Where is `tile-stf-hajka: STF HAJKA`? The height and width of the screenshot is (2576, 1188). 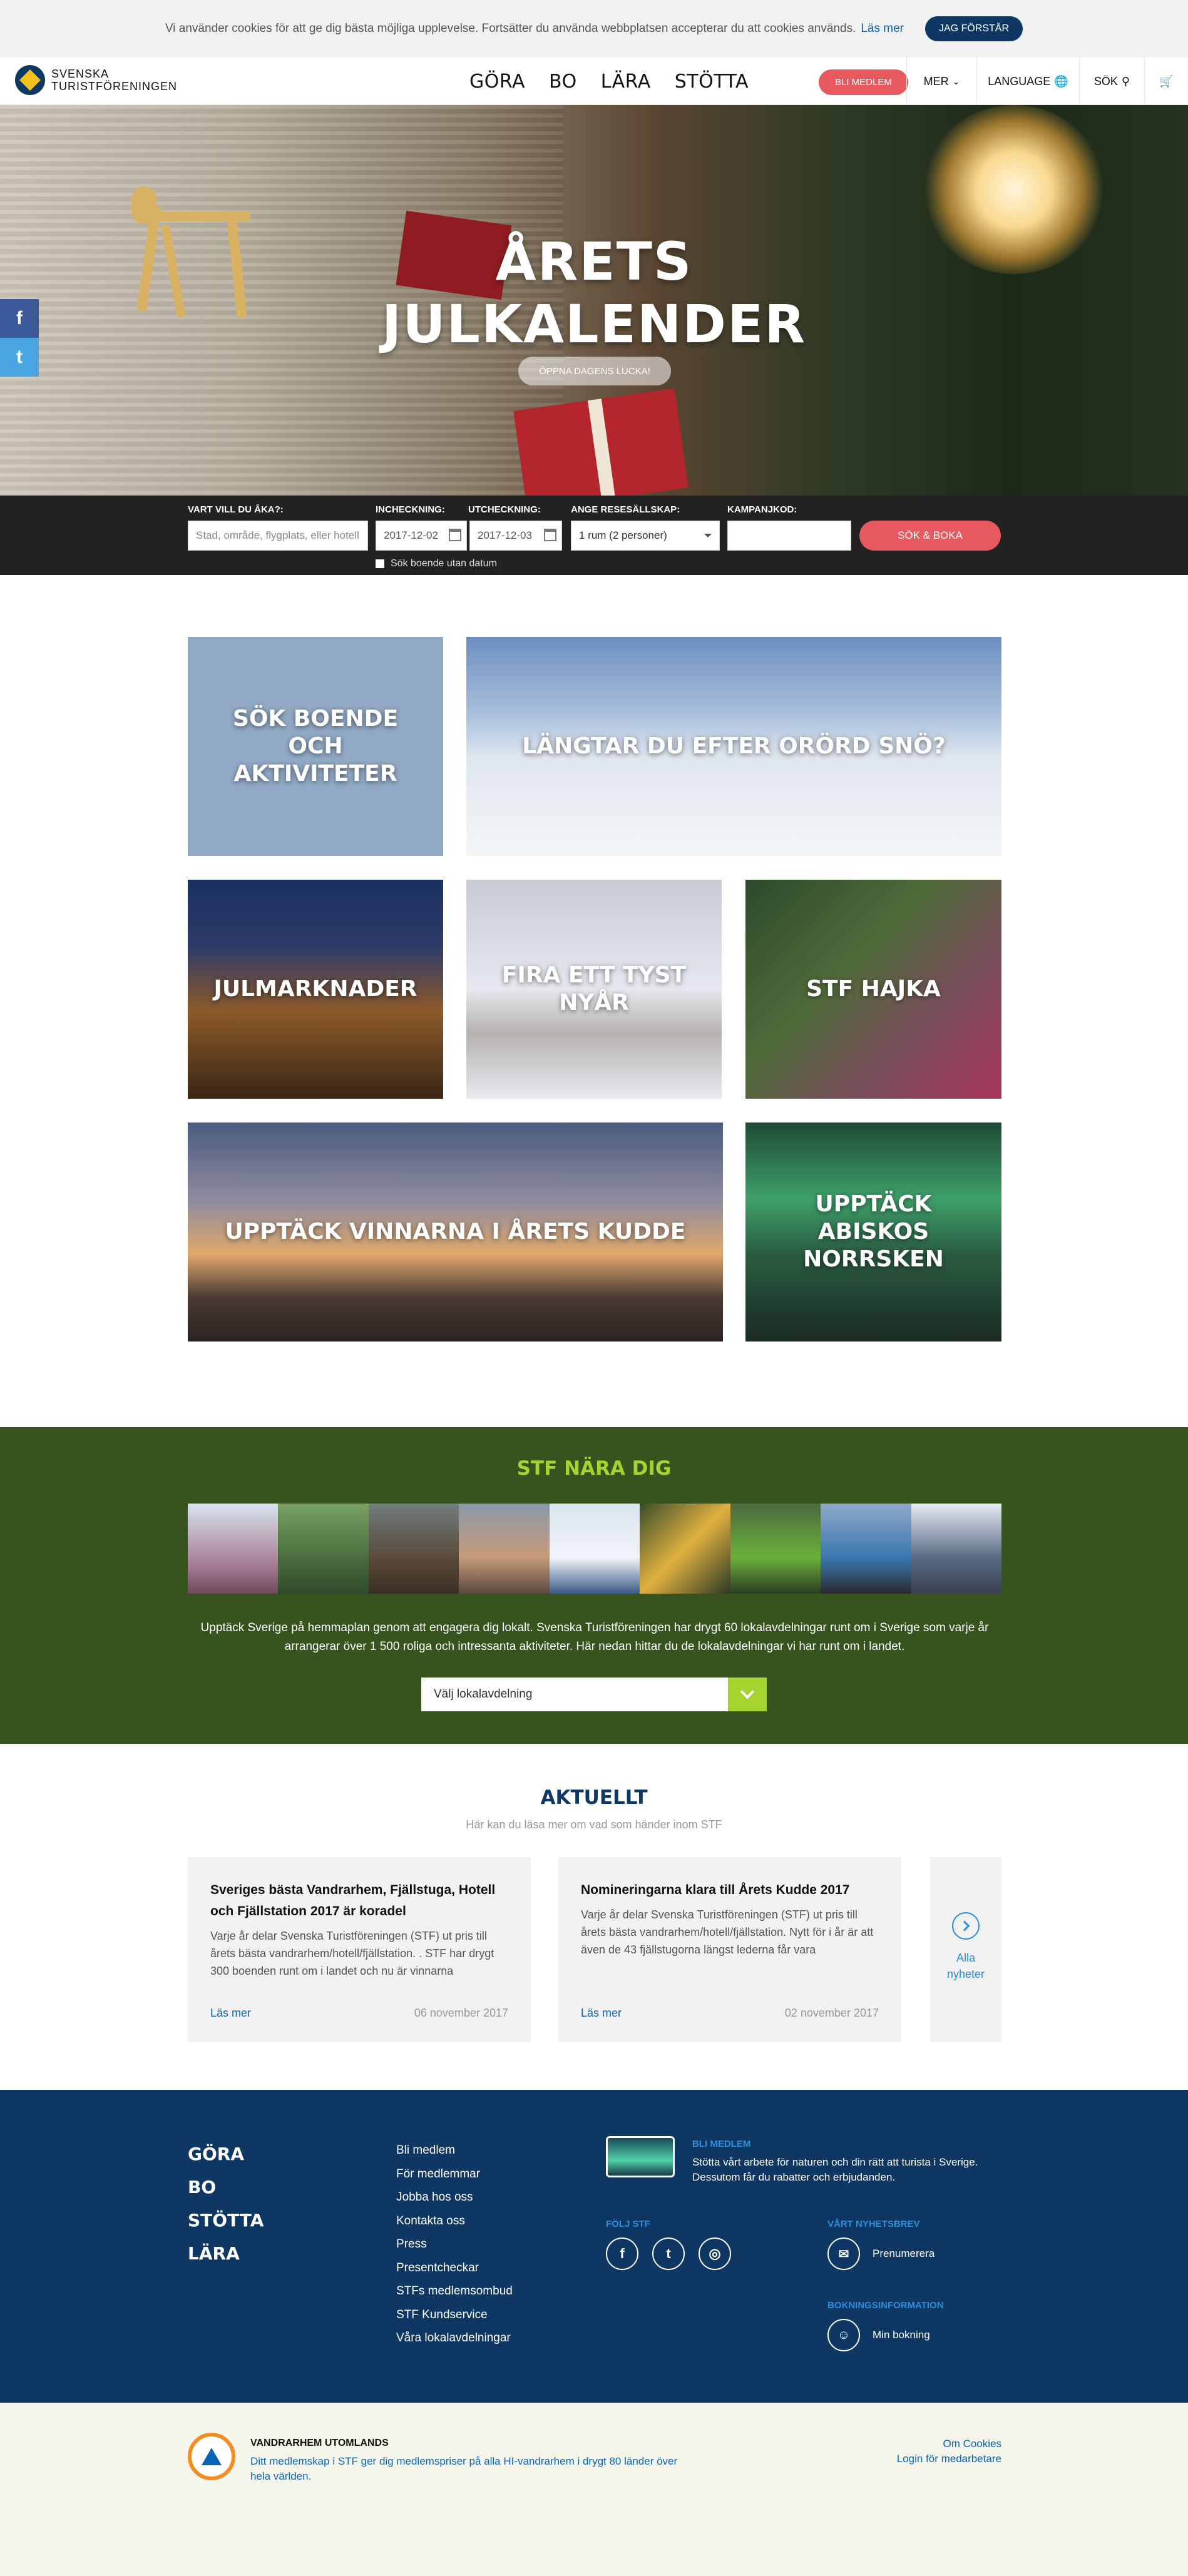
tile-stf-hajka: STF HAJKA is located at coordinates (873, 989).